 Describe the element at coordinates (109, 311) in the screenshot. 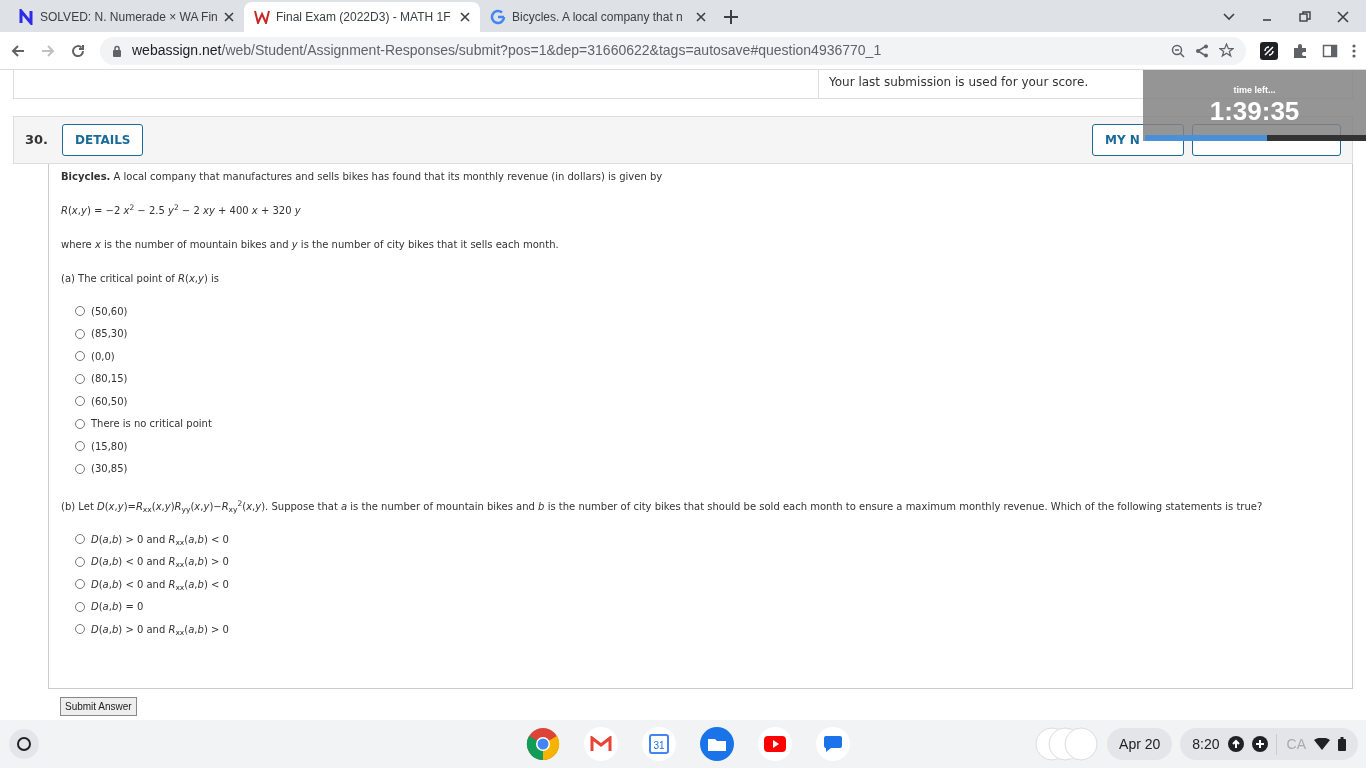

I see `option-label: (50,60)` at that location.